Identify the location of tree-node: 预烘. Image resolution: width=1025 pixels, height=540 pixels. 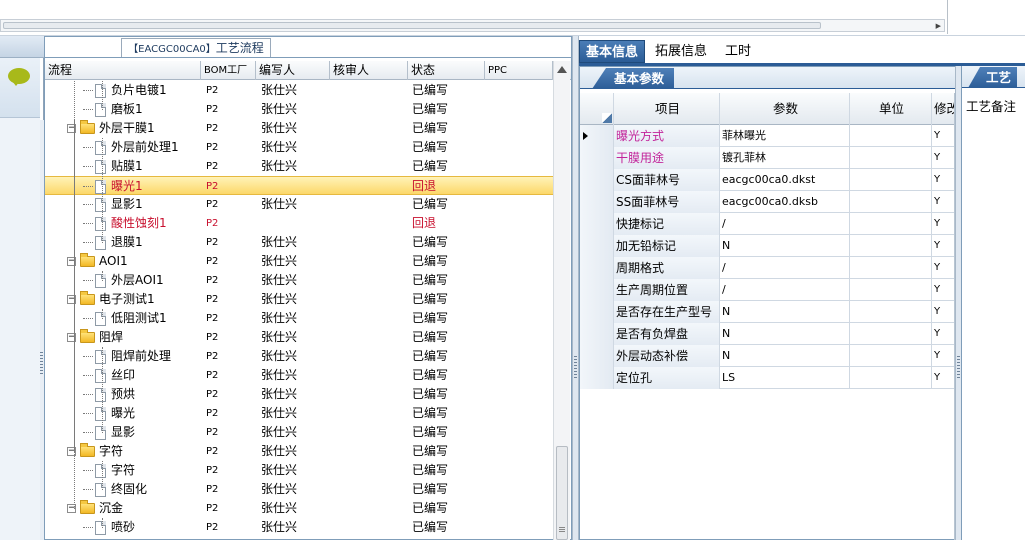
(123, 394).